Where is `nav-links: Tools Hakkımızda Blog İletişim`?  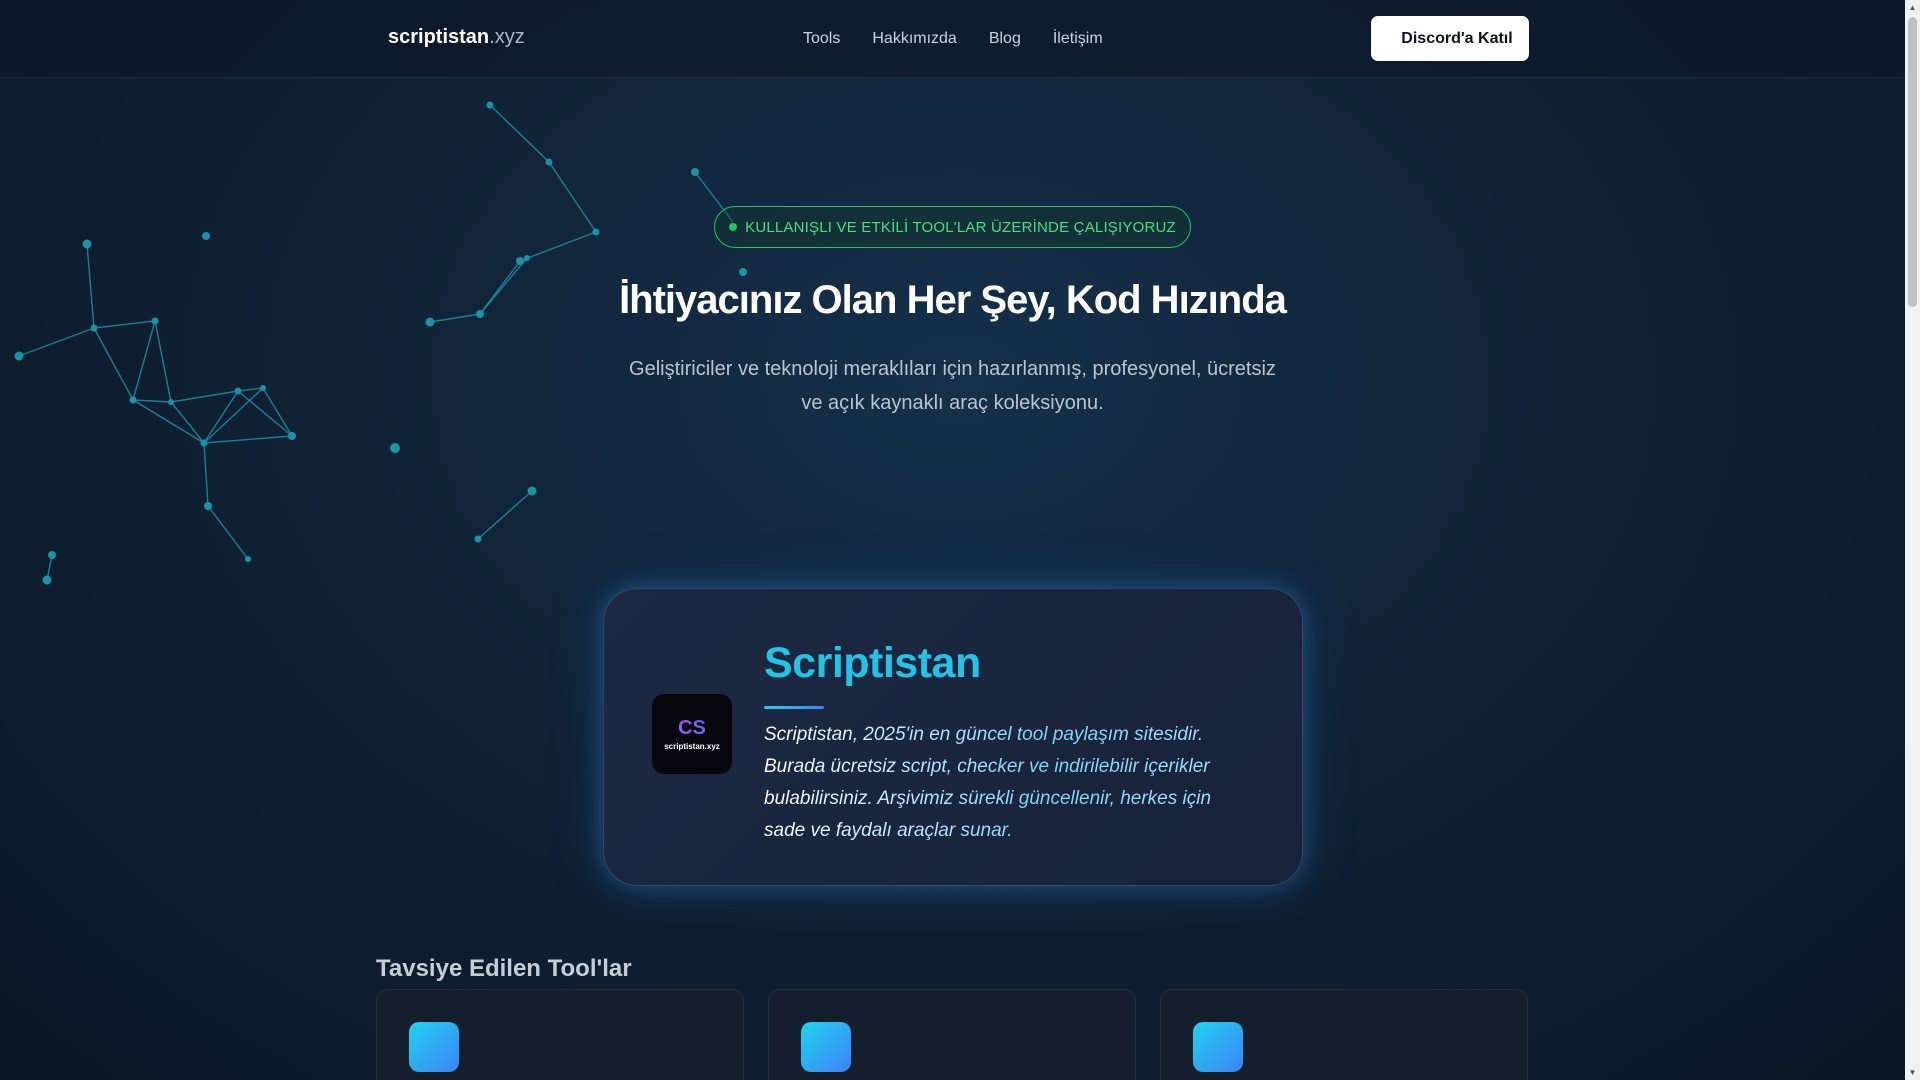
nav-links: Tools Hakkımızda Blog İletişim is located at coordinates (953, 39).